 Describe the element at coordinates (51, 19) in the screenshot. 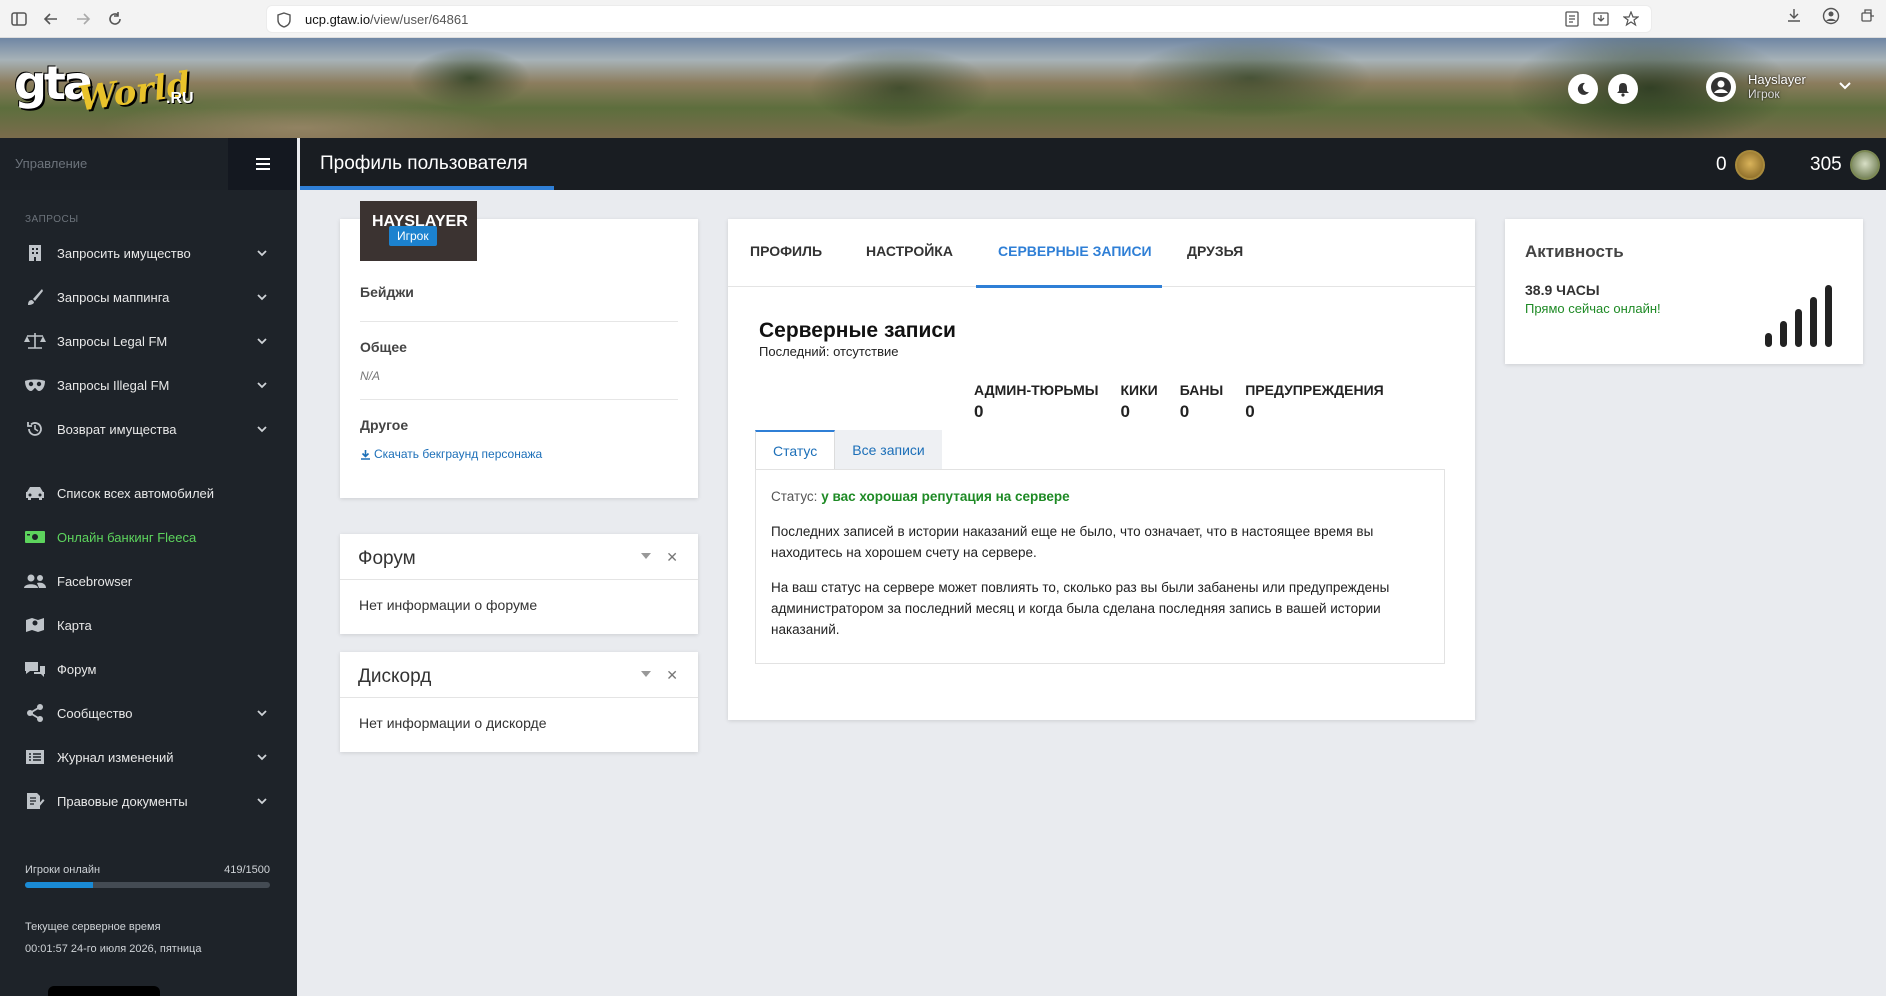

I see `back-icon` at that location.